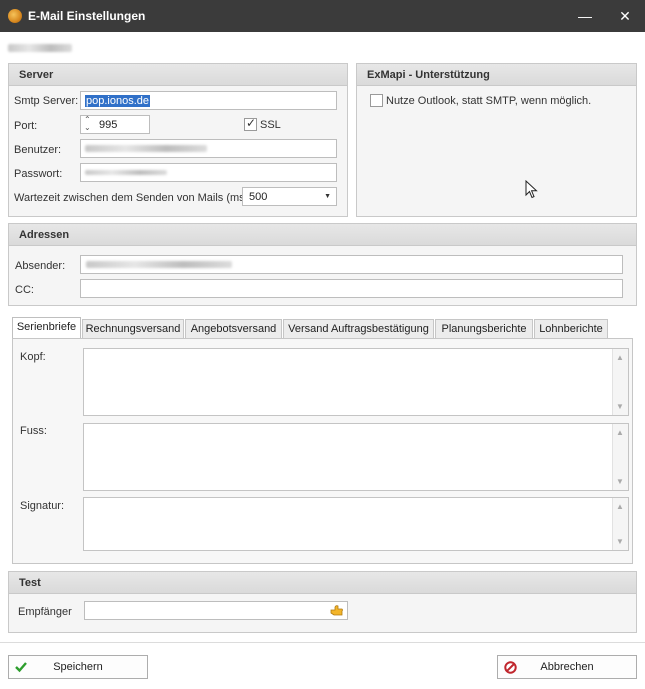  Describe the element at coordinates (146, 148) in the screenshot. I see `user-value-redacted` at that location.